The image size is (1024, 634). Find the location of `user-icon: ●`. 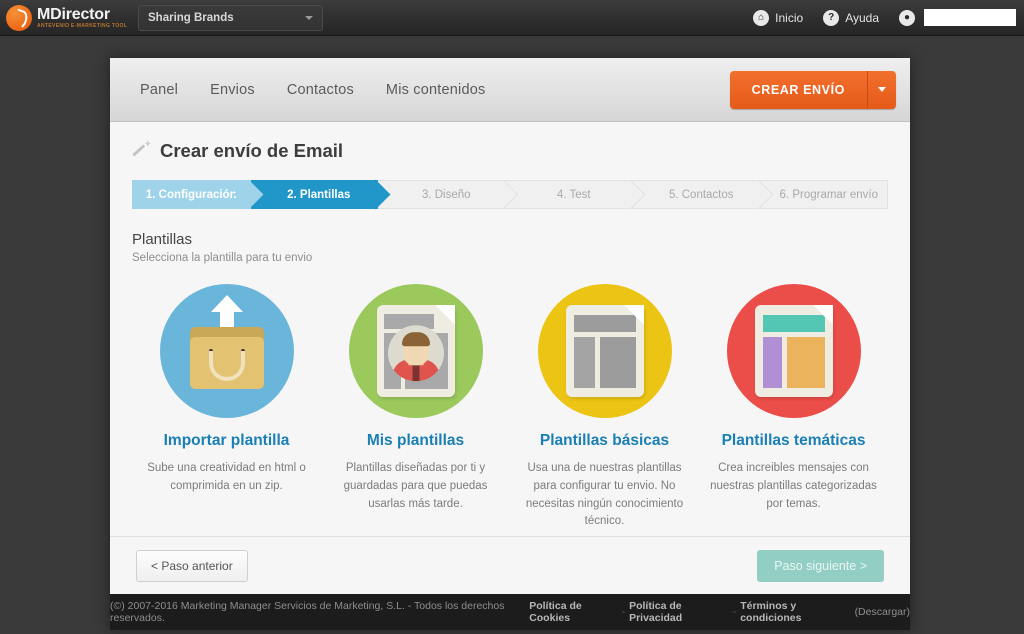

user-icon: ● is located at coordinates (907, 17).